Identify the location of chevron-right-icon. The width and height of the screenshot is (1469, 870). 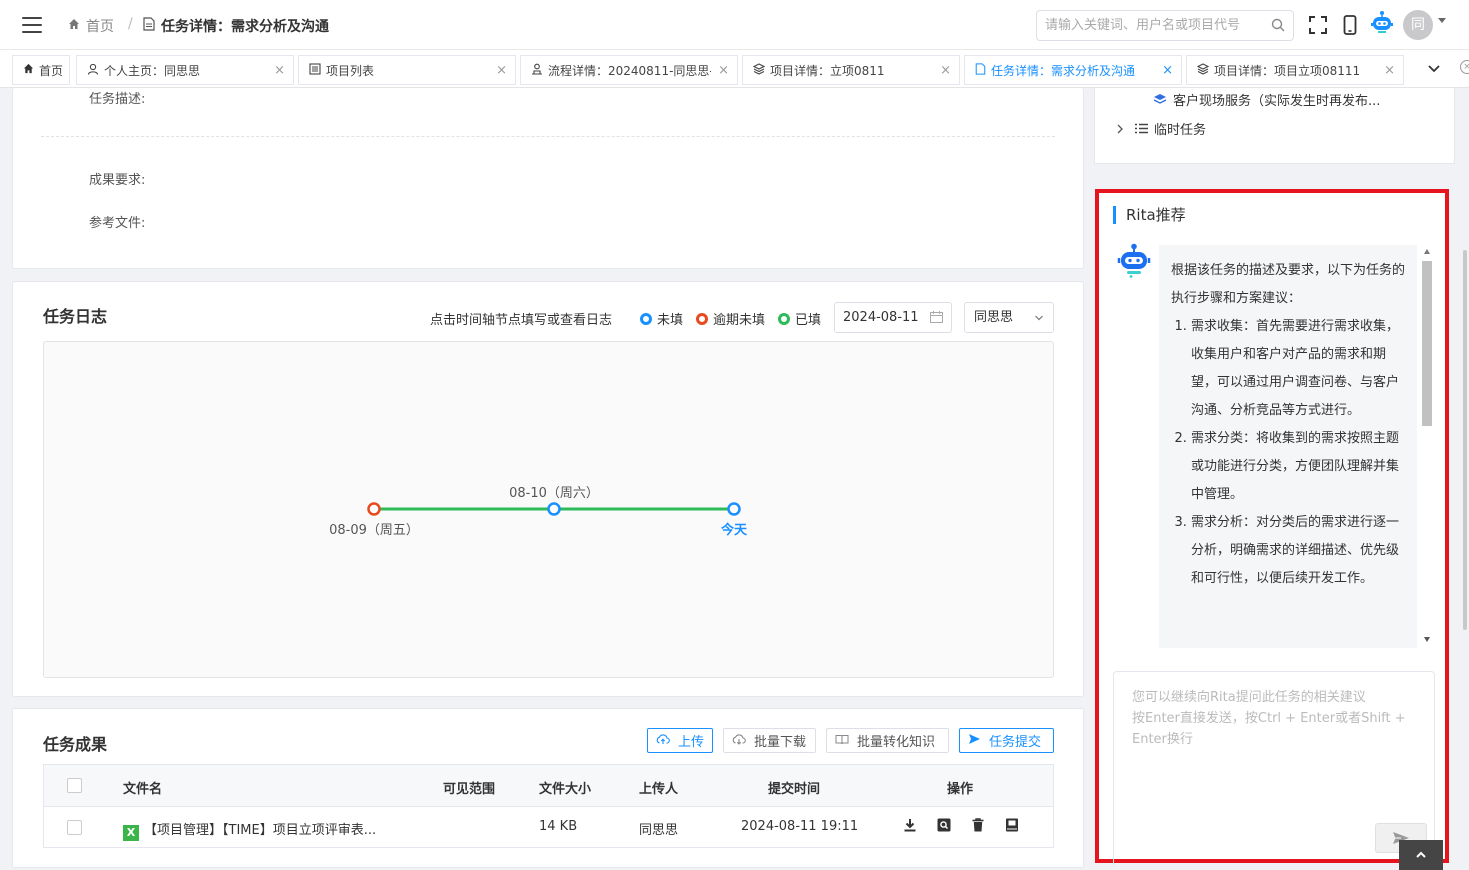
(1120, 129).